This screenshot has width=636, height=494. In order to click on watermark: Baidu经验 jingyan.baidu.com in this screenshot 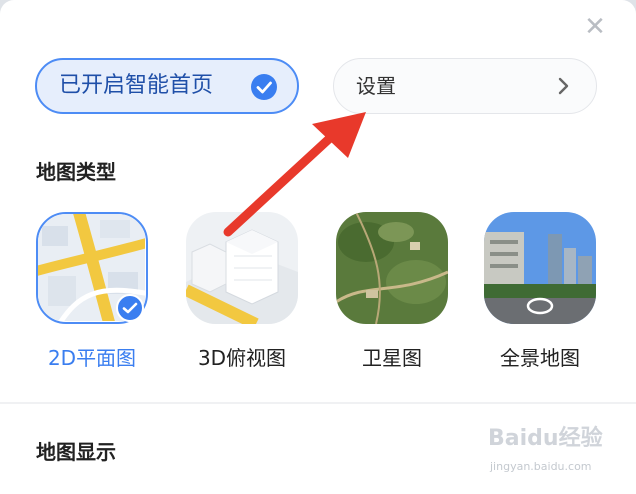, I will do `click(548, 448)`.